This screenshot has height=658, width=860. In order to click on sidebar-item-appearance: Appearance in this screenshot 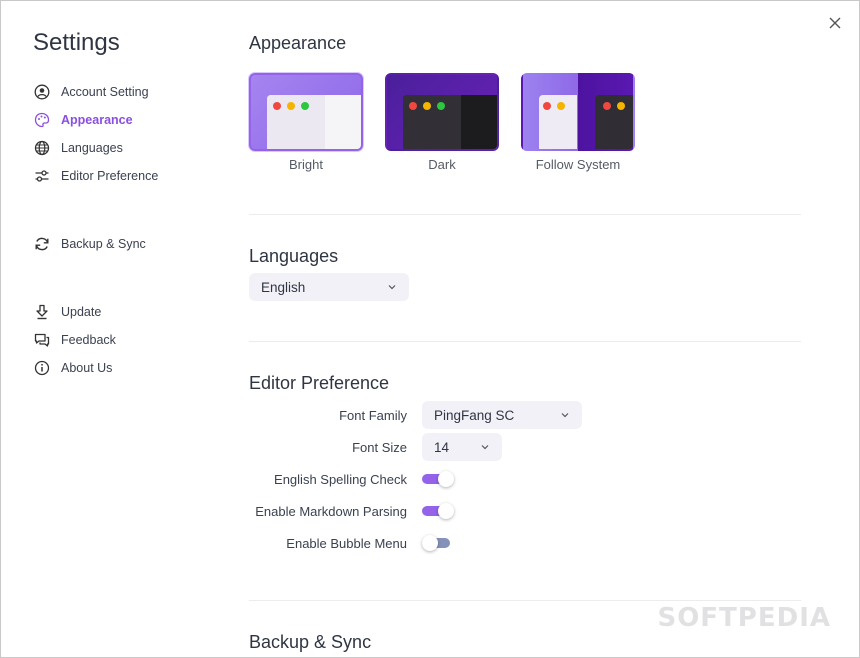, I will do `click(128, 120)`.